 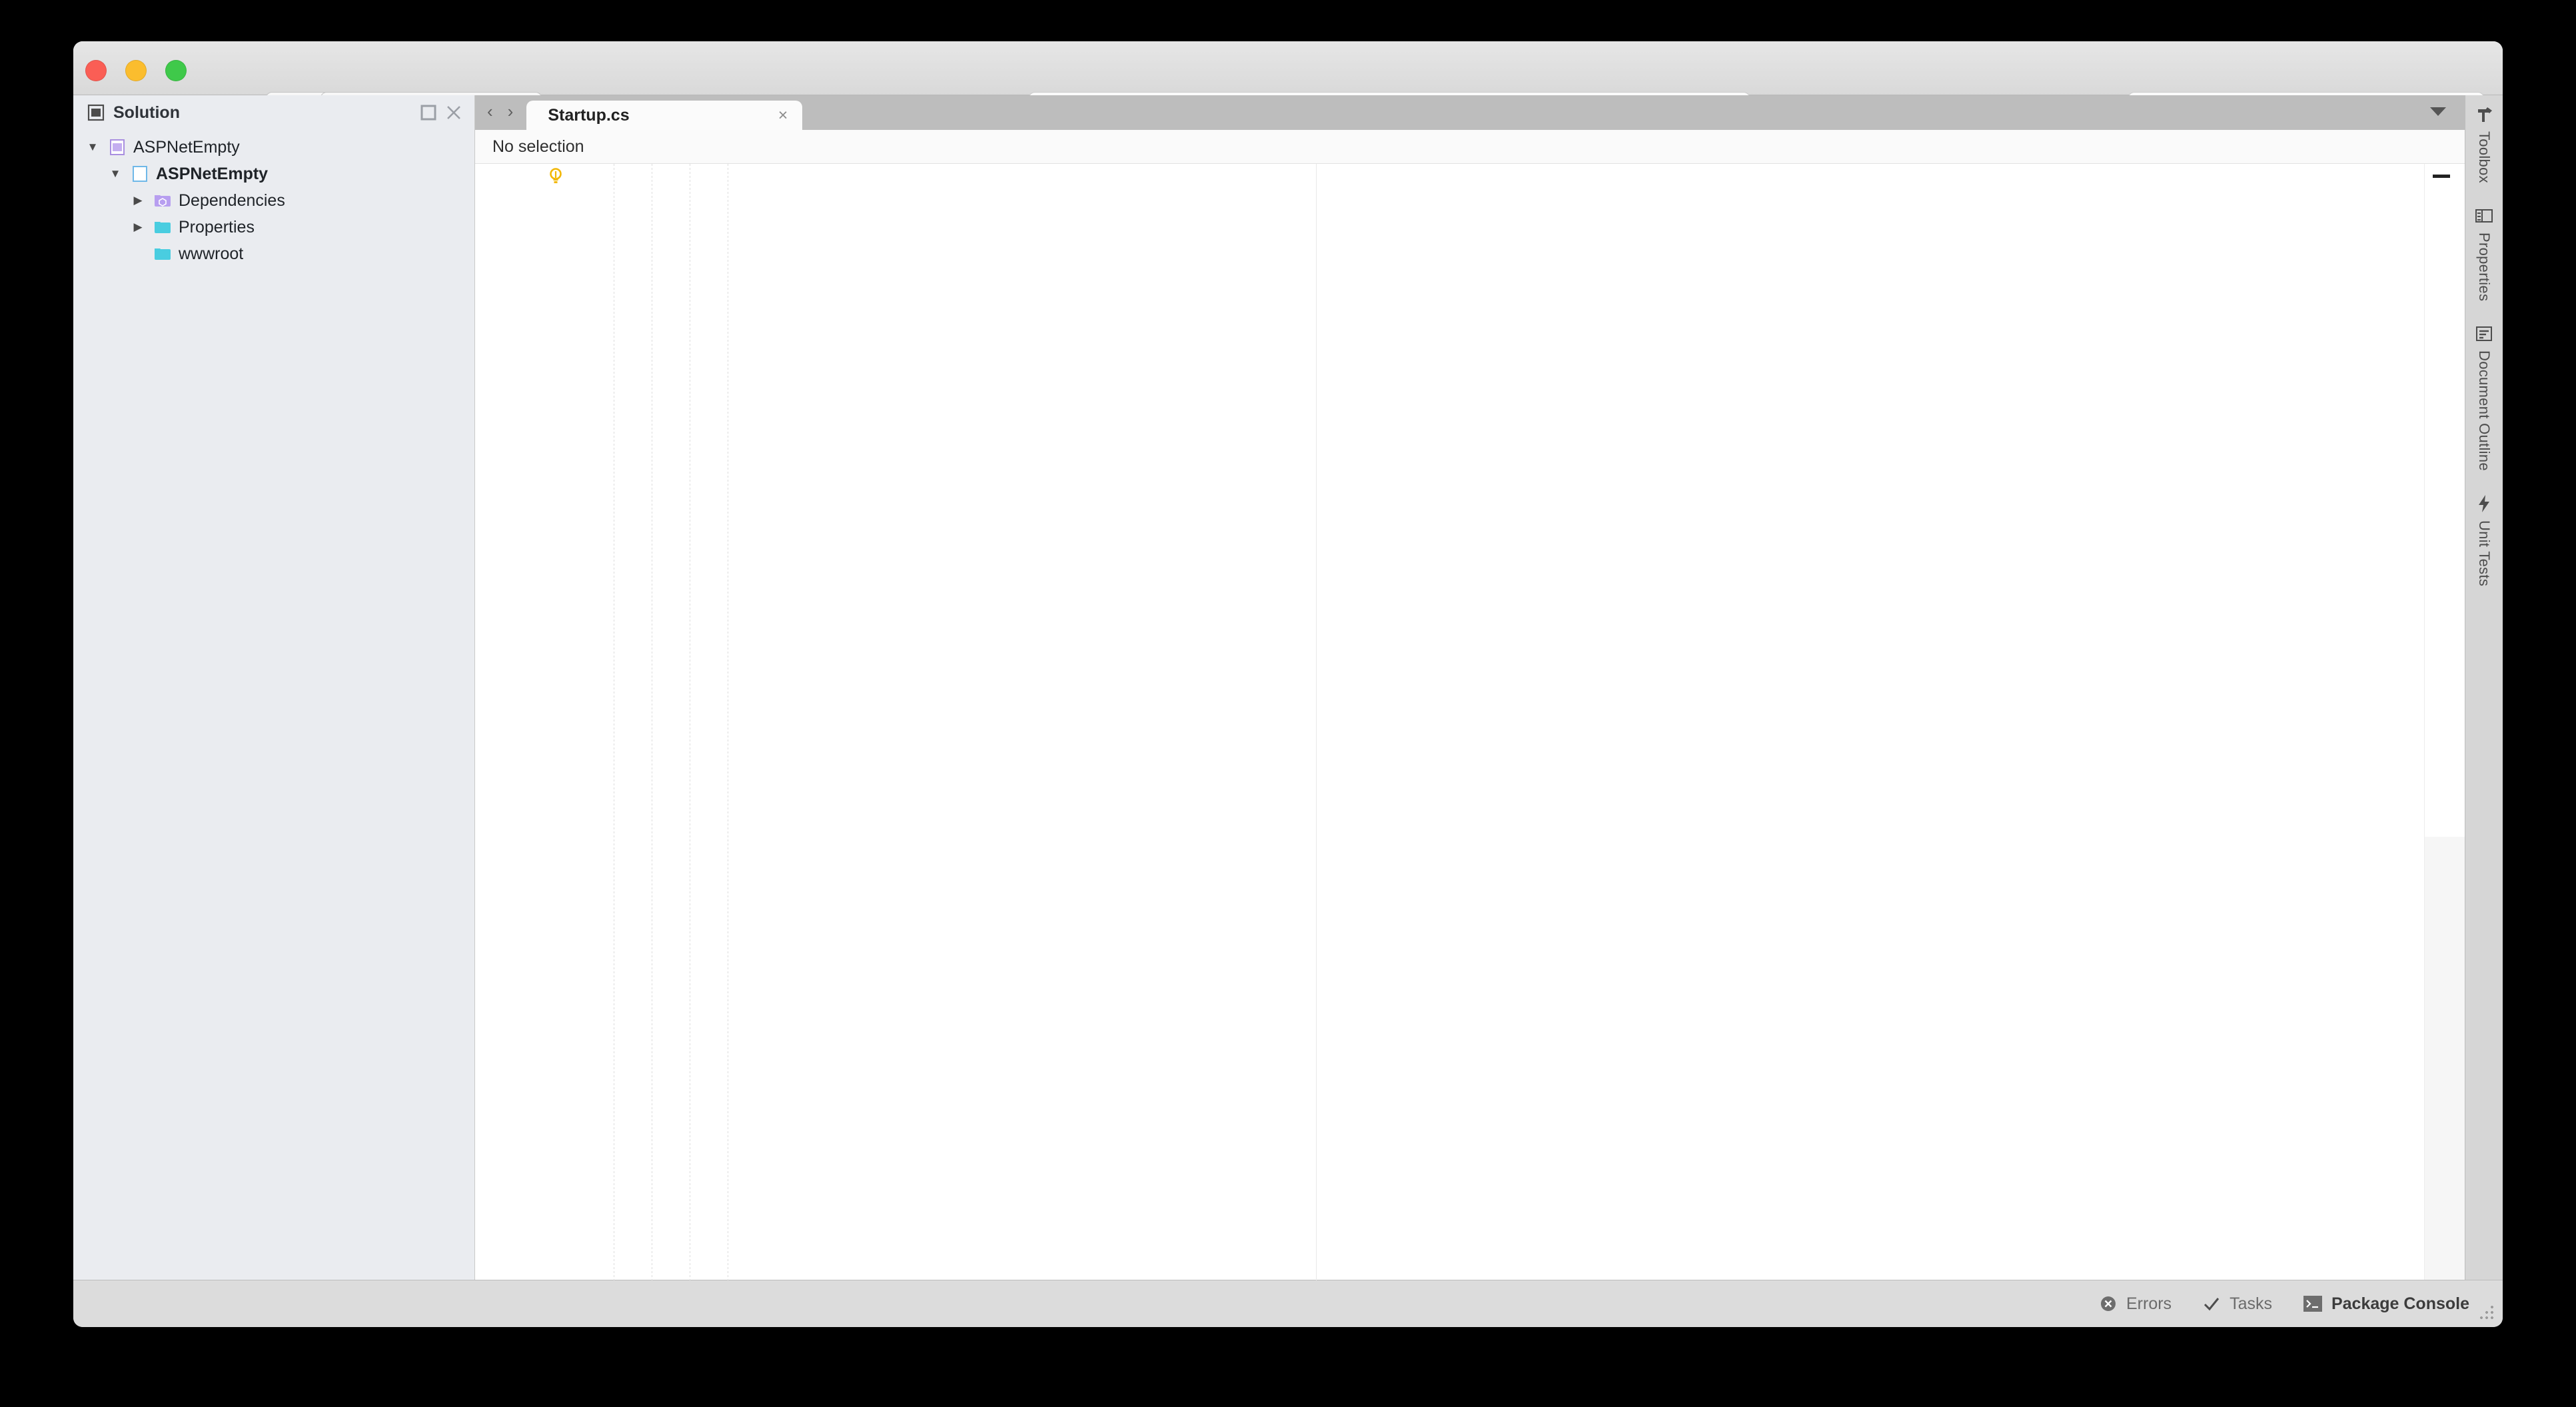 I want to click on tree-item-dependencies: ▶ Dependencies, so click(x=273, y=200).